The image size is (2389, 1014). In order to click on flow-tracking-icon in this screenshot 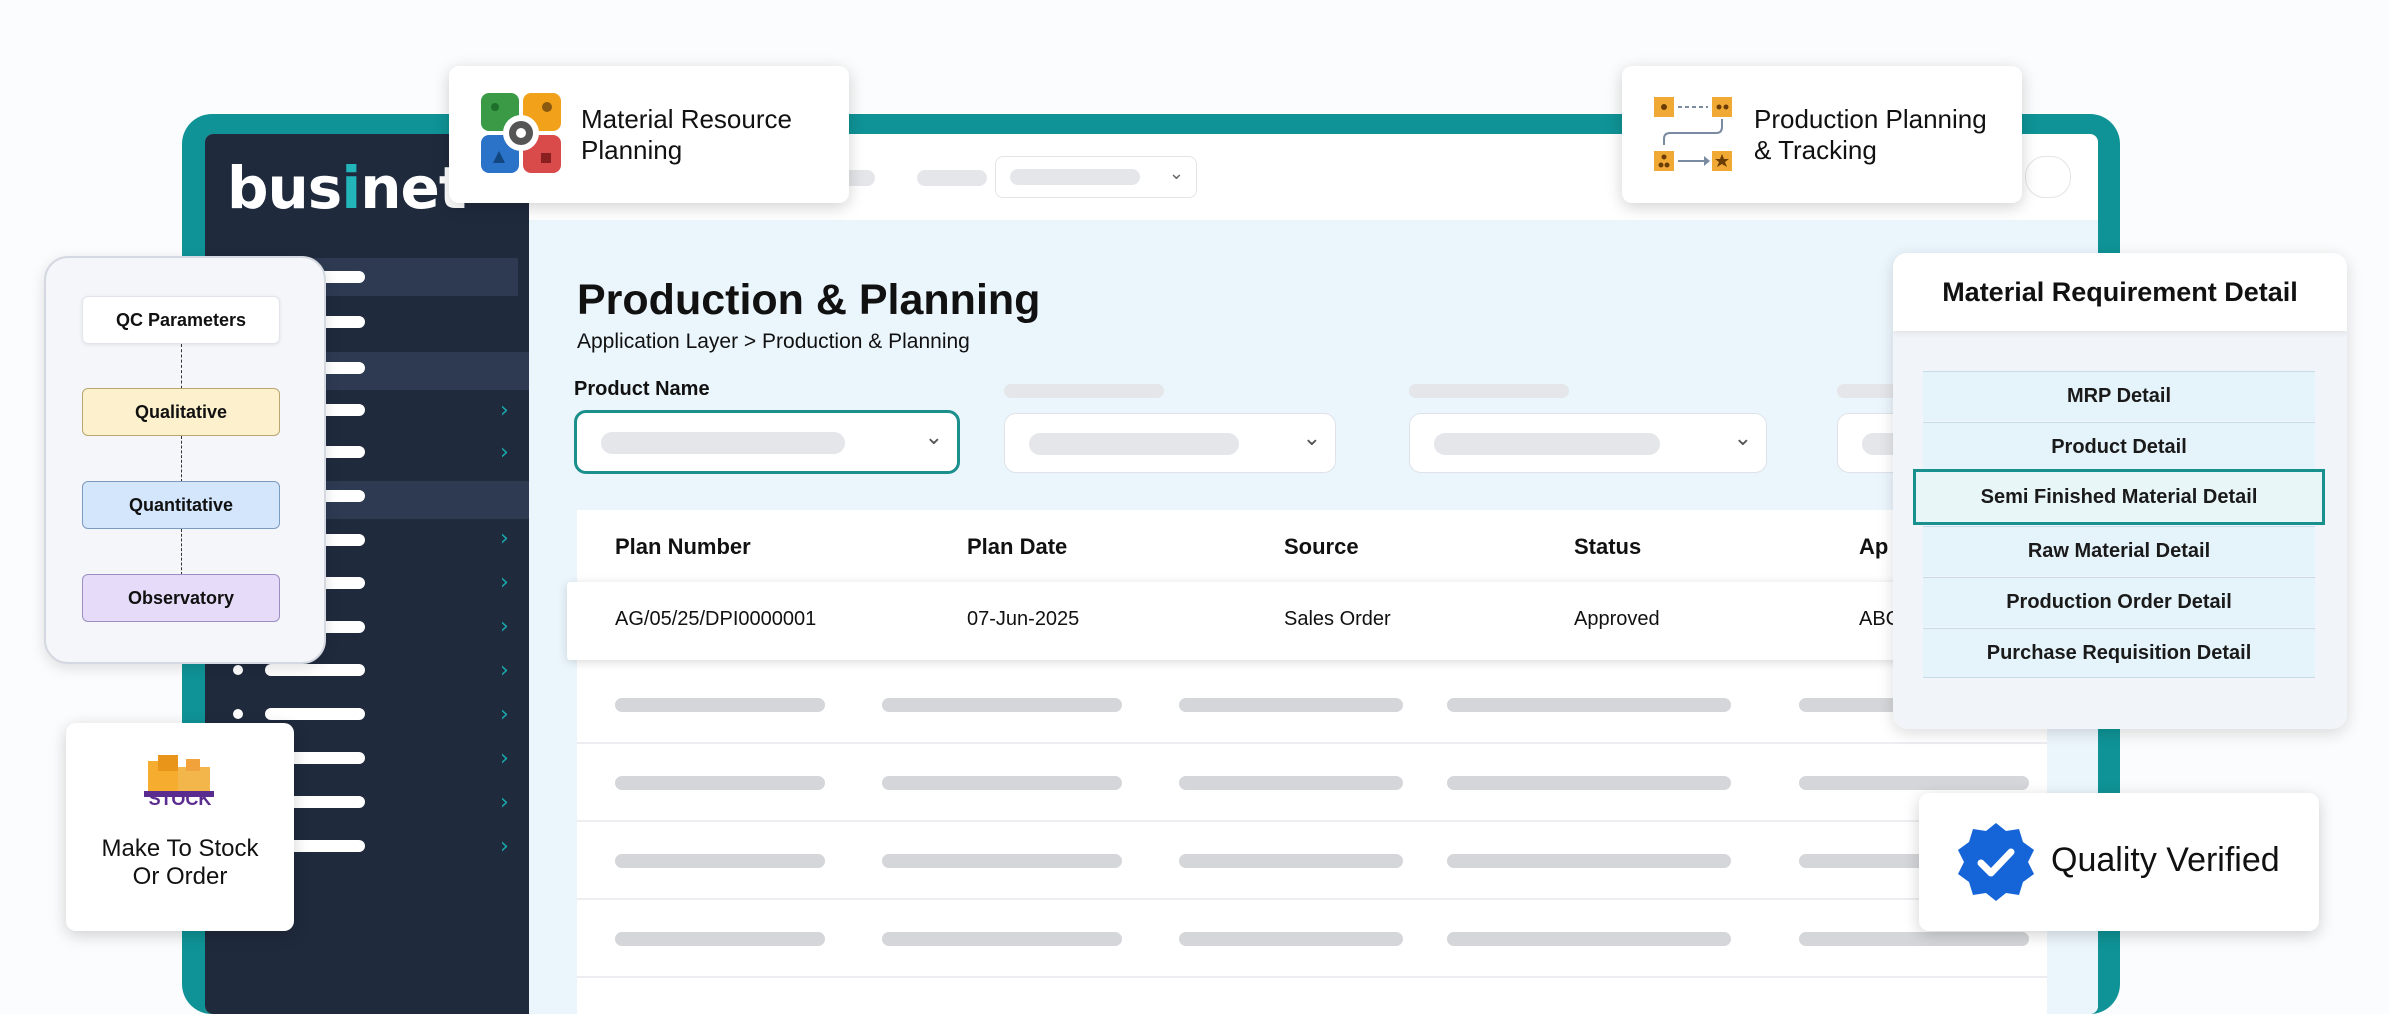, I will do `click(1693, 134)`.